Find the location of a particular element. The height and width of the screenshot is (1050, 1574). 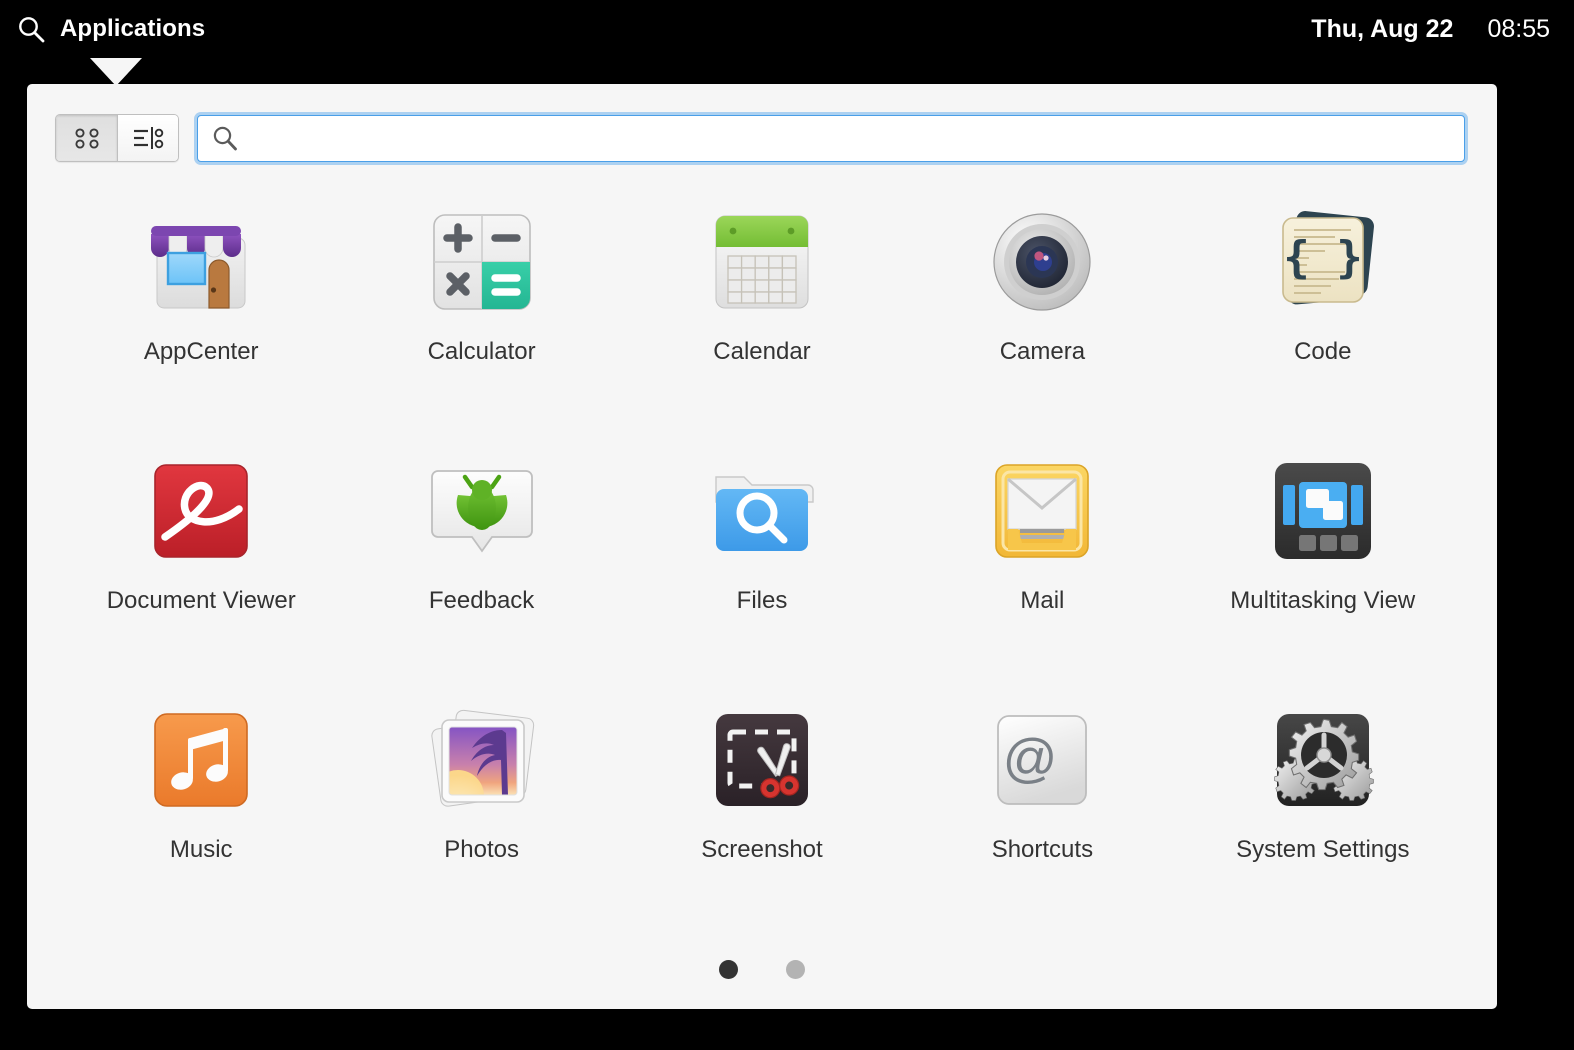

app-item-screenshot: Screenshot is located at coordinates (762, 804).